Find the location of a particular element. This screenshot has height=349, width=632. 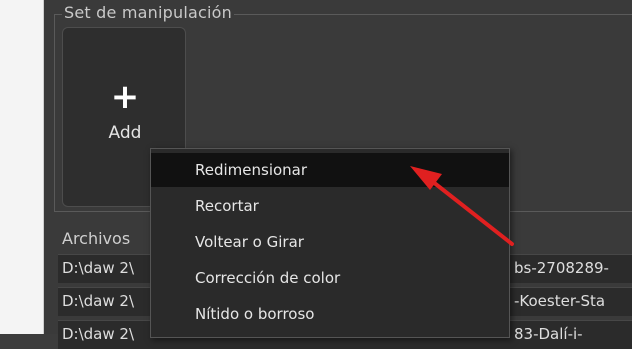

group-title: Set de manipulación is located at coordinates (148, 12).